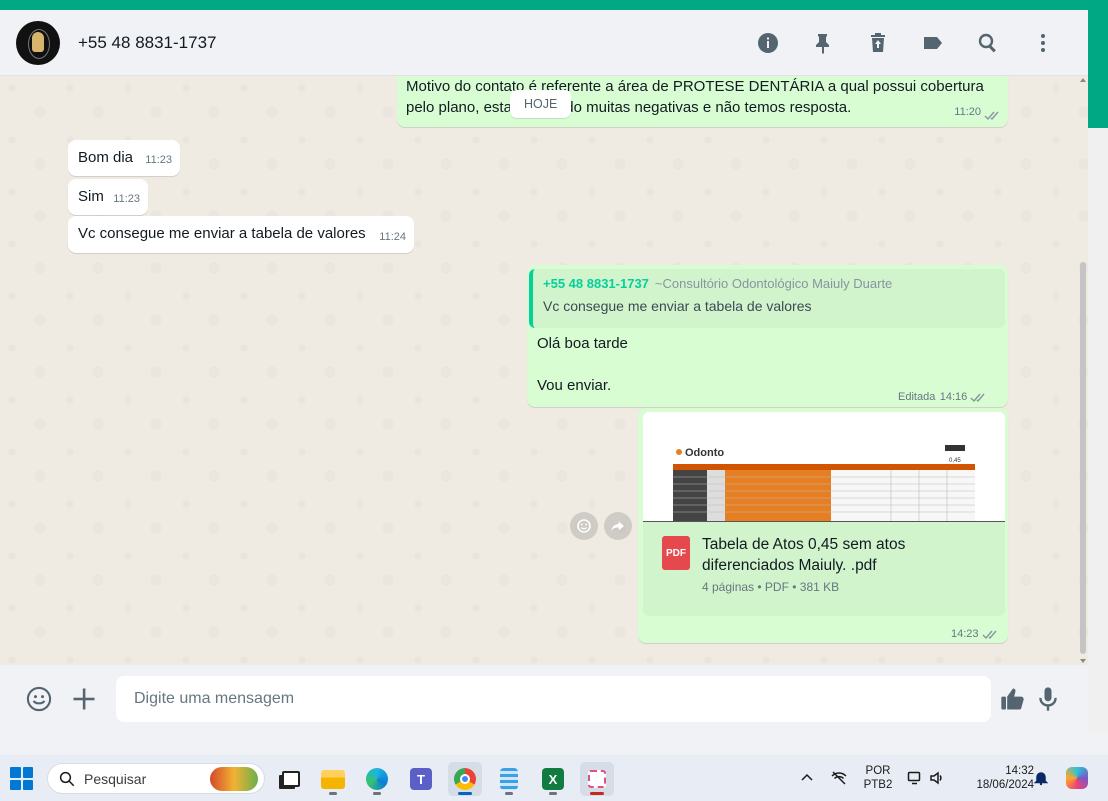 The image size is (1108, 801). Describe the element at coordinates (1083, 458) in the screenshot. I see `scrollbar-thumb` at that location.